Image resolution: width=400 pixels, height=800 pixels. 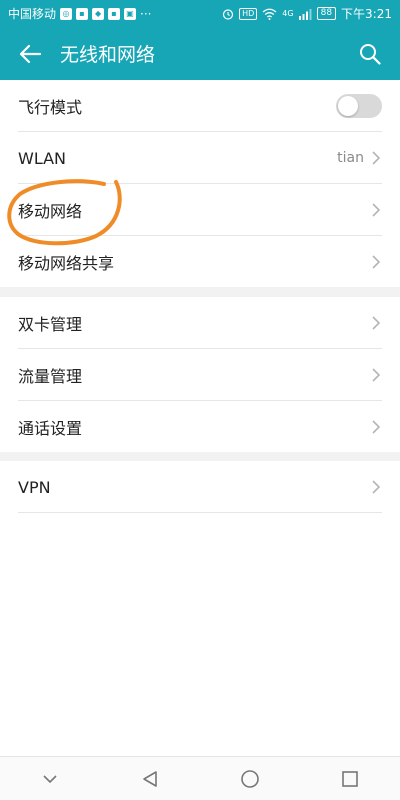 What do you see at coordinates (200, 487) in the screenshot?
I see `vpn-row: VPN` at bounding box center [200, 487].